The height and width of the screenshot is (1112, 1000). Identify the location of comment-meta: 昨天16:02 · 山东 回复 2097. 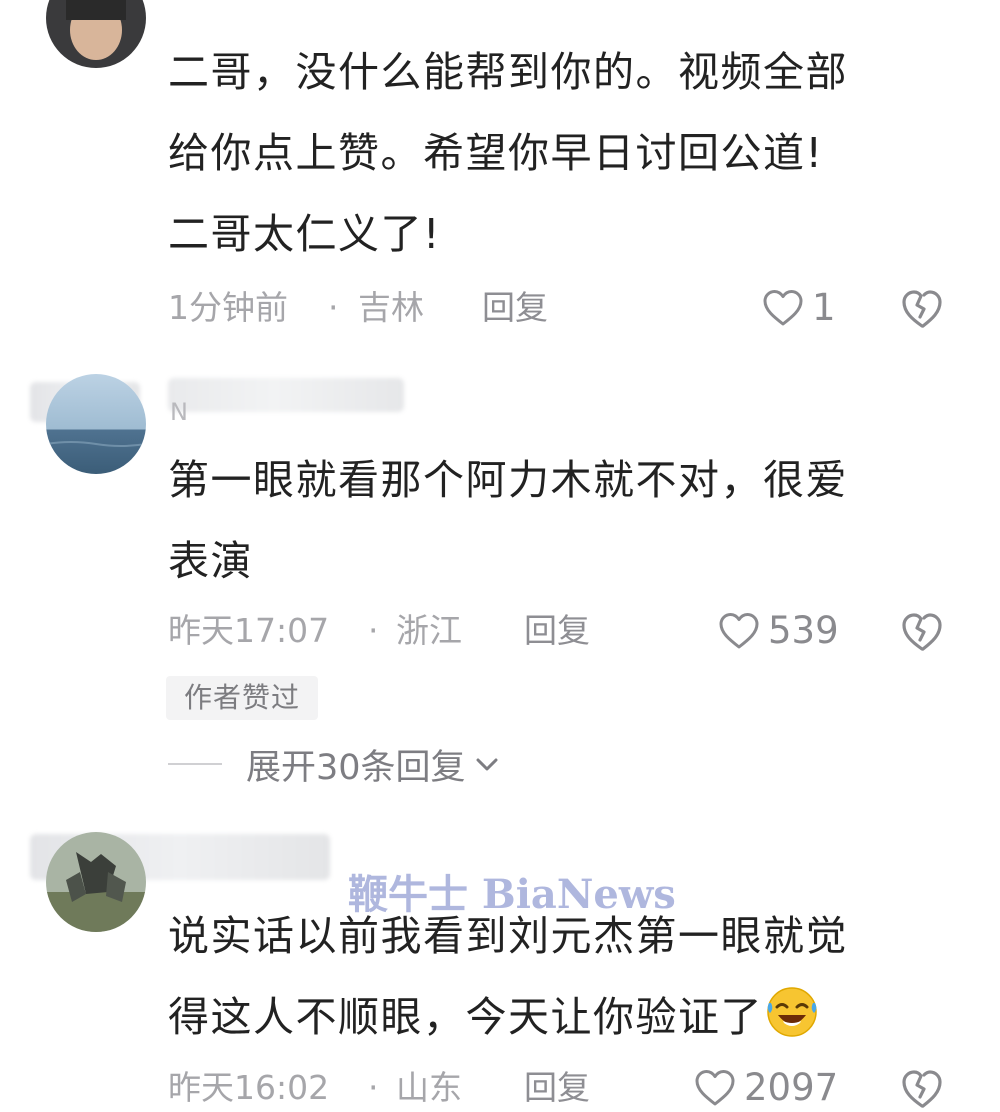
(584, 1087).